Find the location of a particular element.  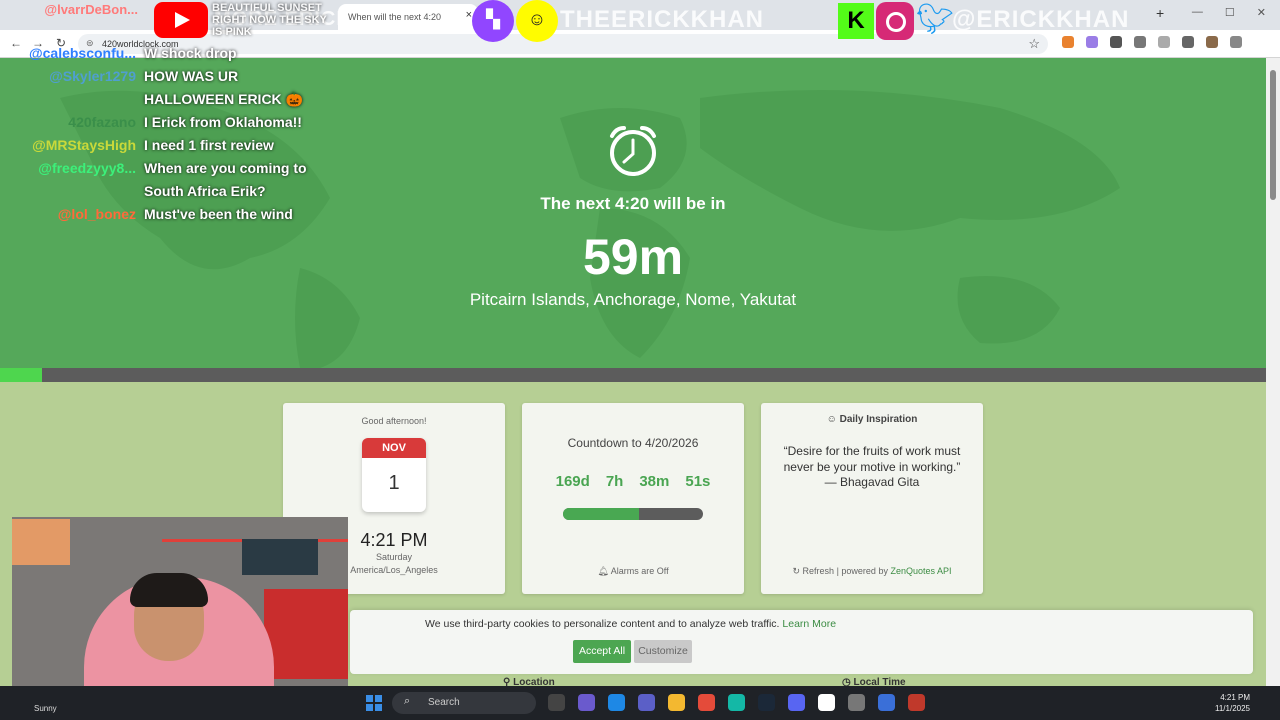

minimize-icon: — is located at coordinates (1197, 12).